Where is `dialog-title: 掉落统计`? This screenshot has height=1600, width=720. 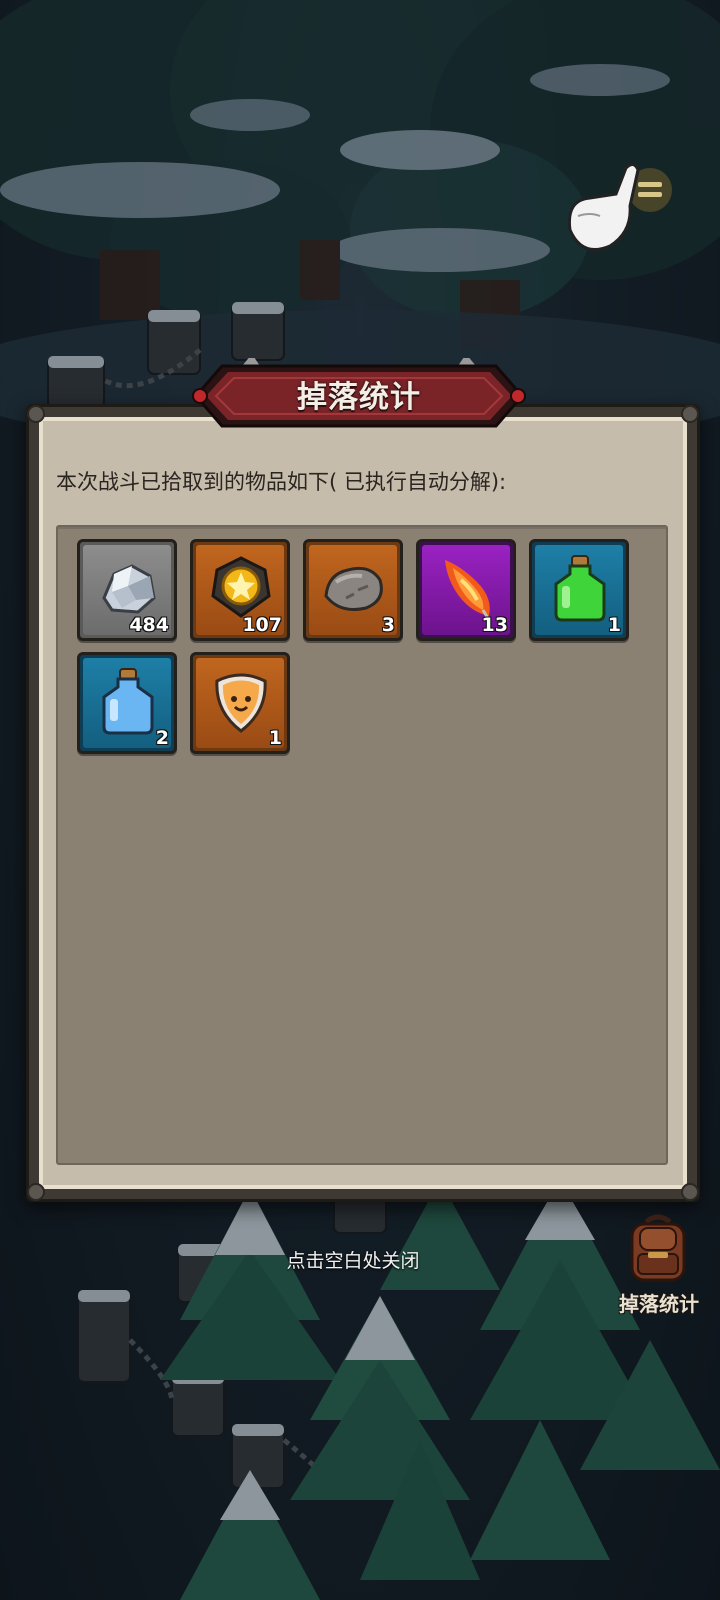
dialog-title: 掉落统计 is located at coordinates (359, 397).